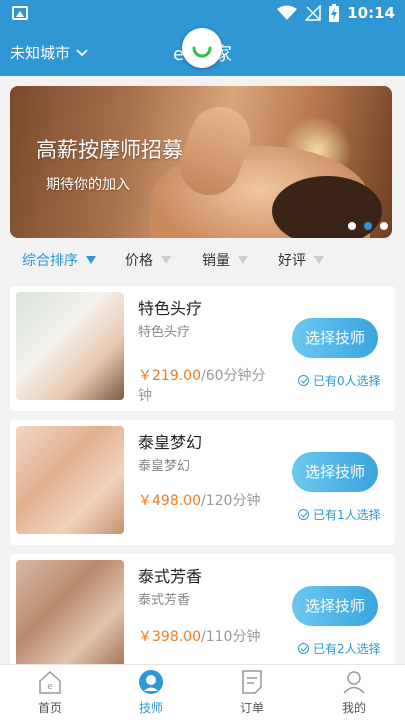  Describe the element at coordinates (313, 13) in the screenshot. I see `no-signal-icon` at that location.